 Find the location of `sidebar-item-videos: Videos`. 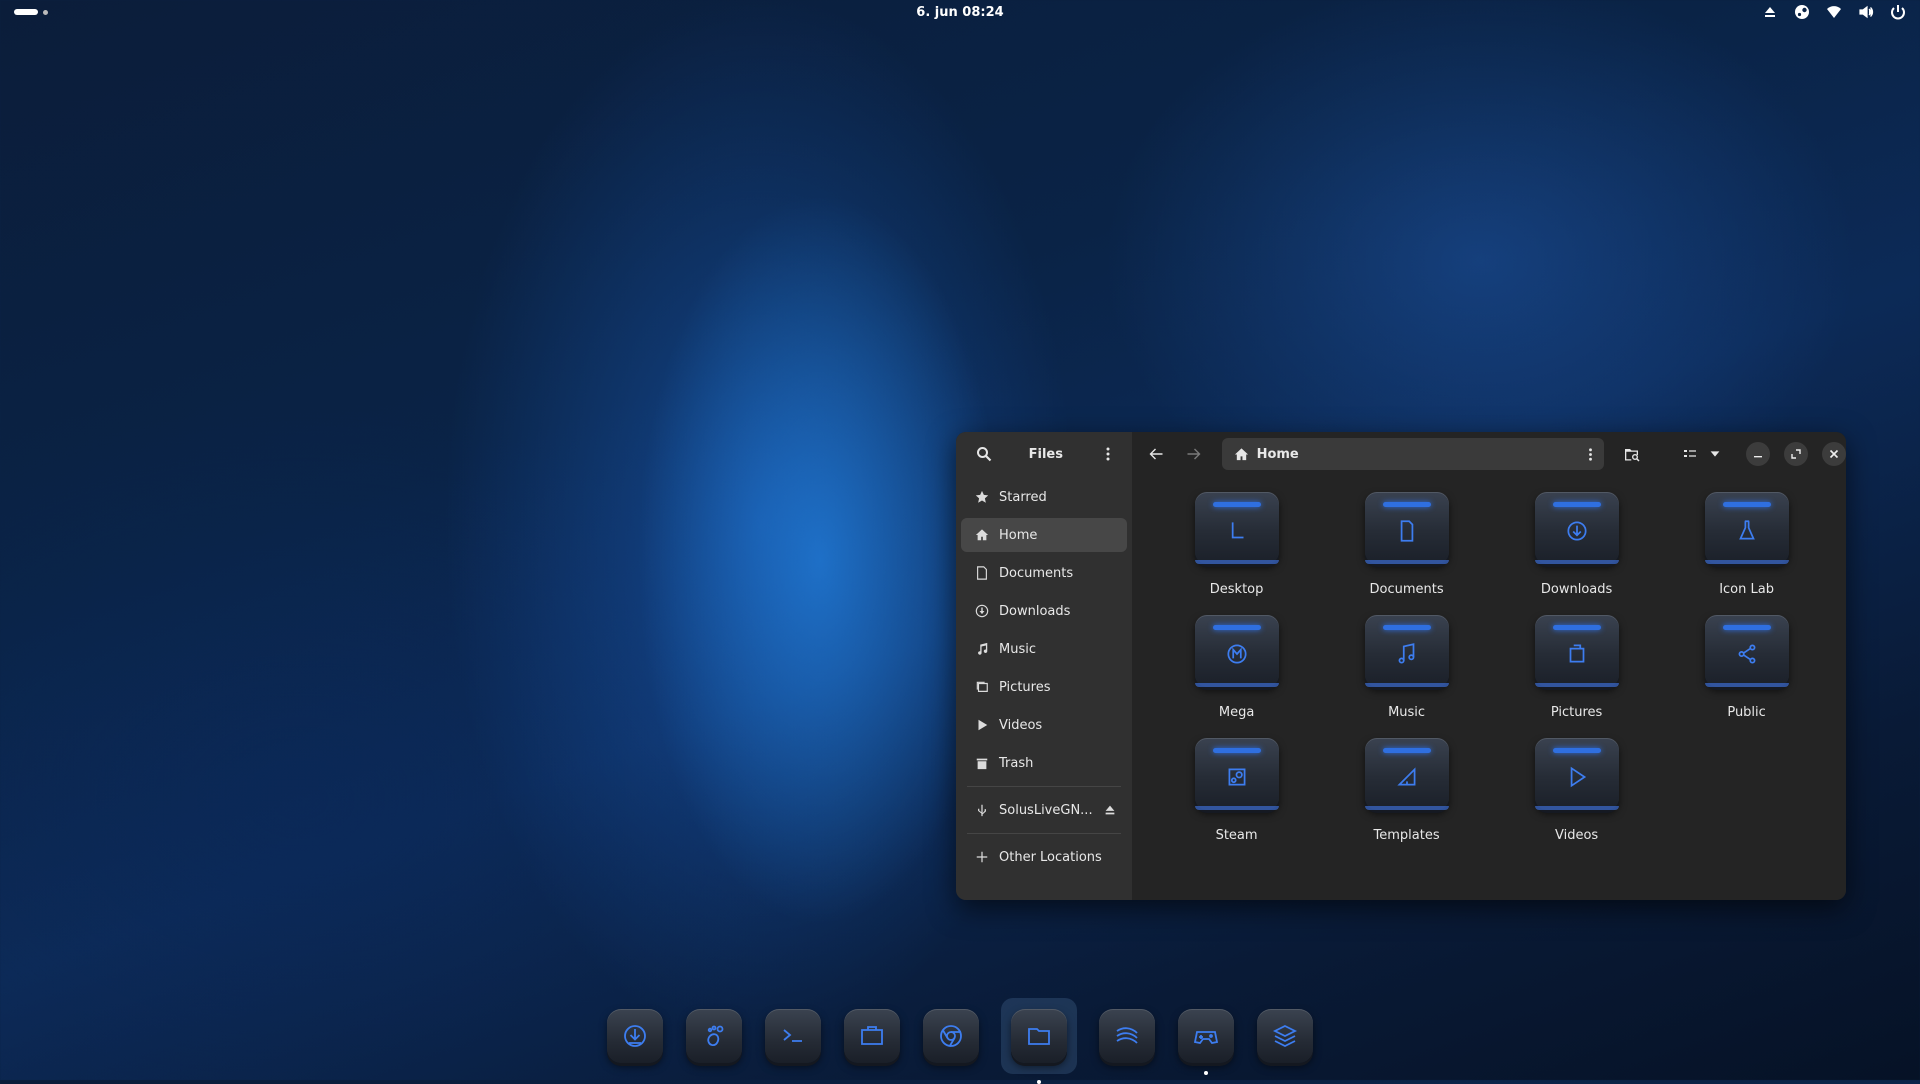

sidebar-item-videos: Videos is located at coordinates (1044, 725).